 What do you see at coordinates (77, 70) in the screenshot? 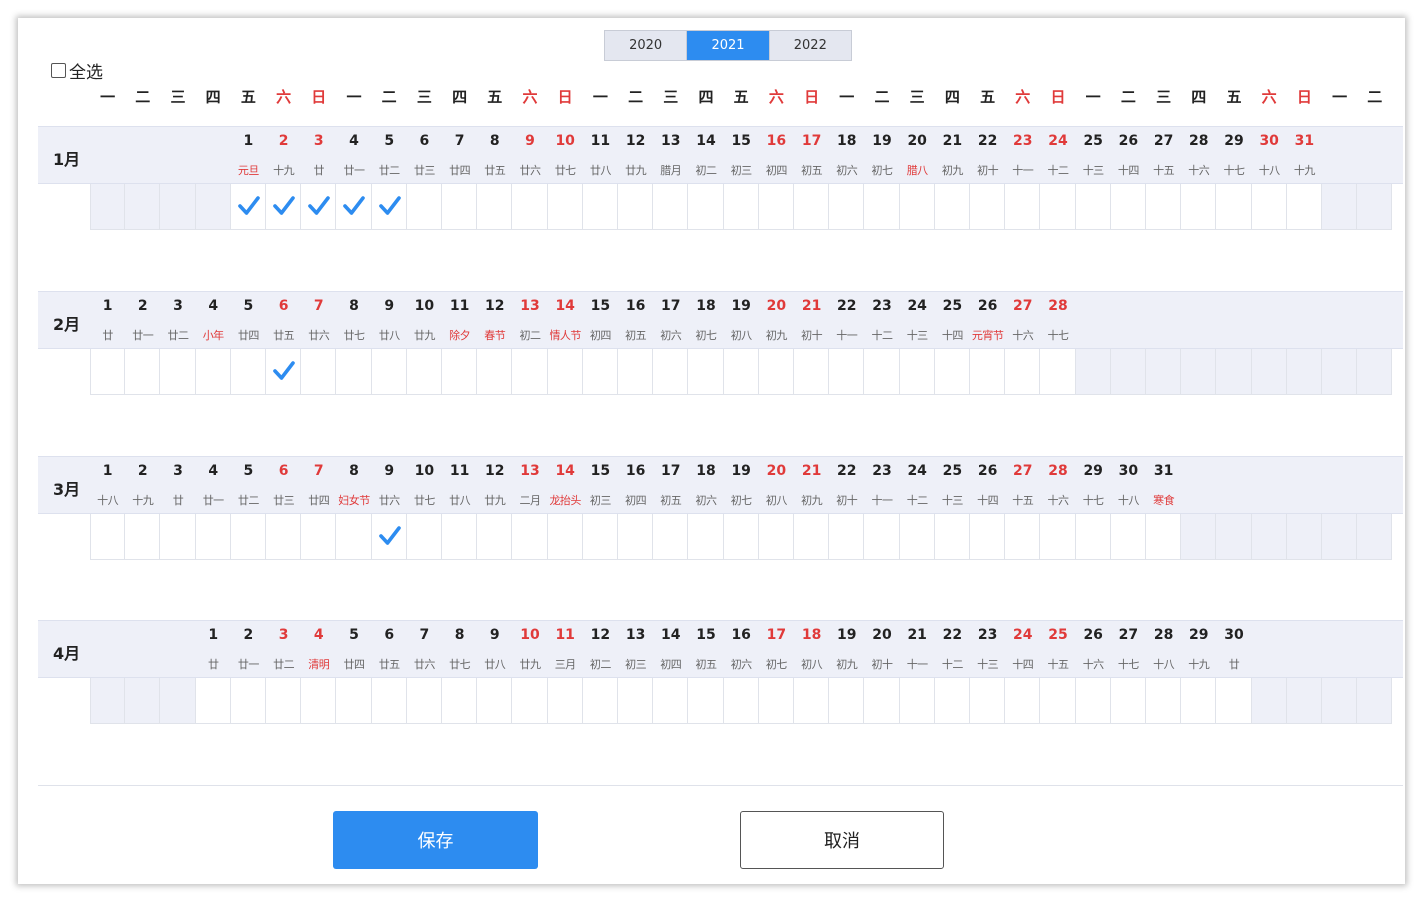
I see `select-all-checkbox: 全选` at bounding box center [77, 70].